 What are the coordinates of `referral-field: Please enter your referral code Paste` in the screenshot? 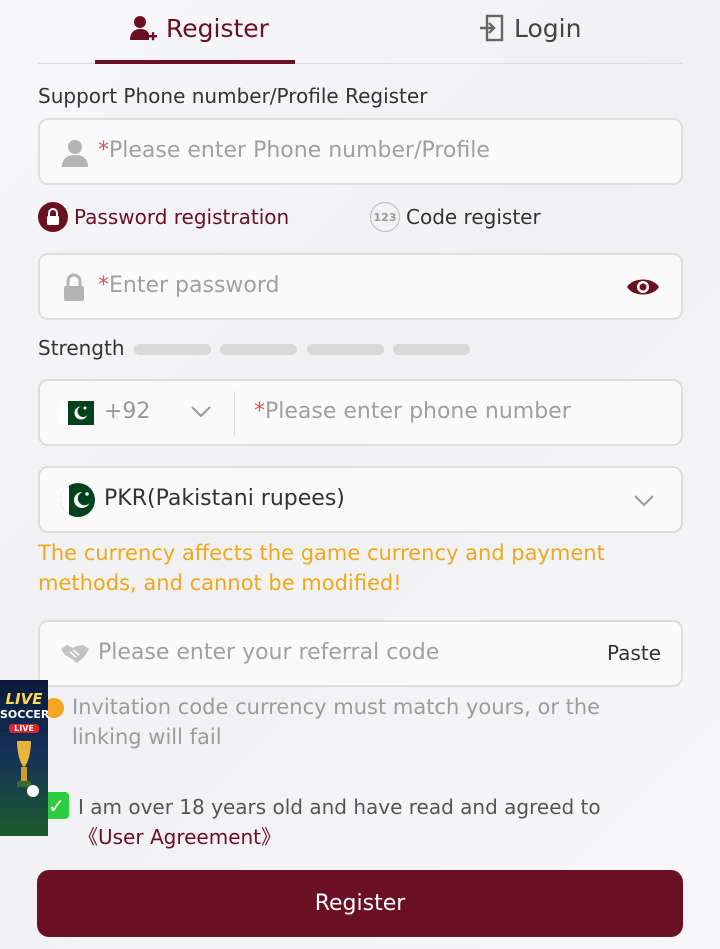 It's located at (360, 653).